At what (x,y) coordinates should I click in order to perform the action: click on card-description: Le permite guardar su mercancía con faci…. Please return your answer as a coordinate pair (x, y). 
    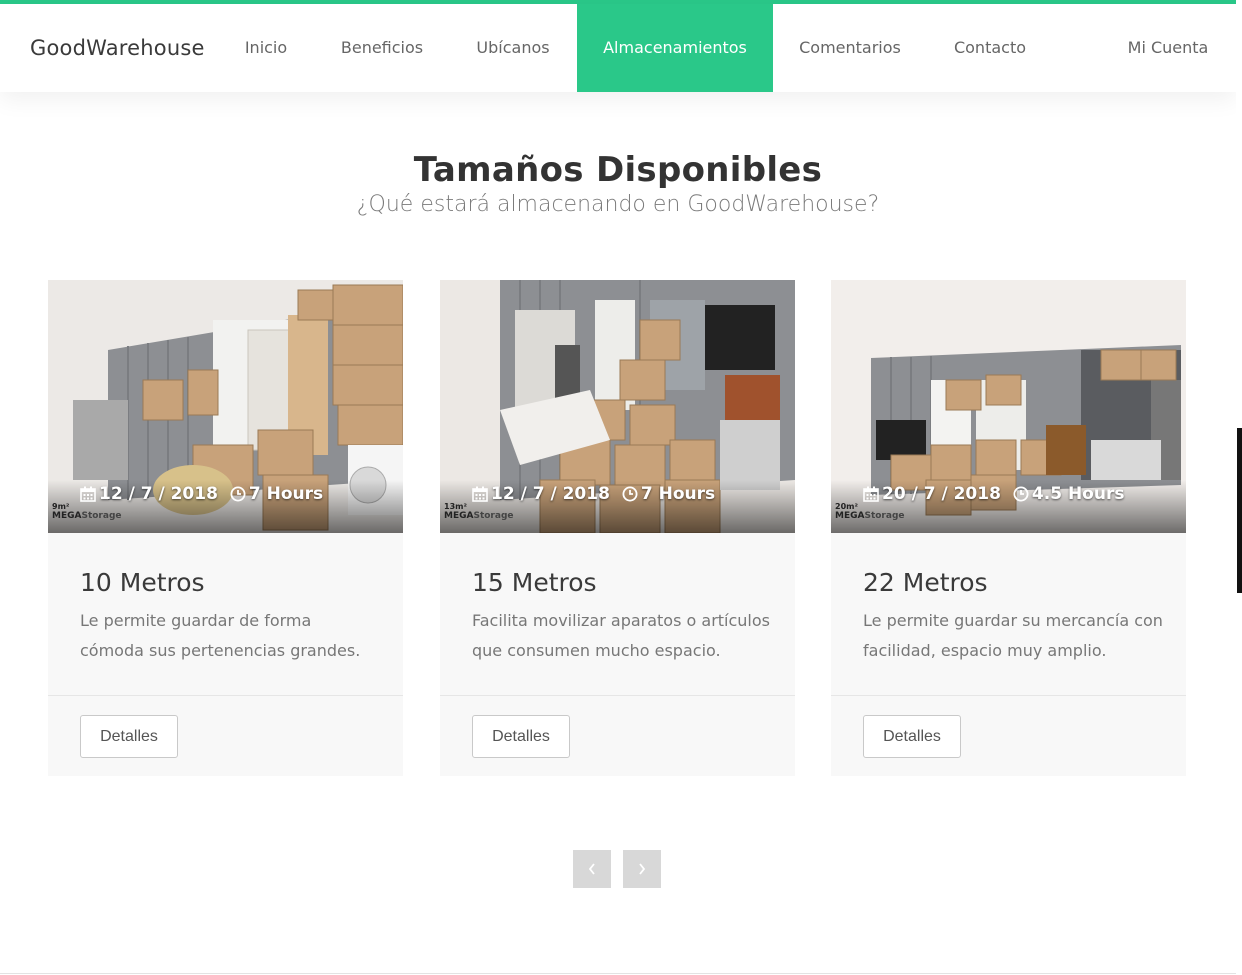
    Looking at the image, I should click on (1013, 635).